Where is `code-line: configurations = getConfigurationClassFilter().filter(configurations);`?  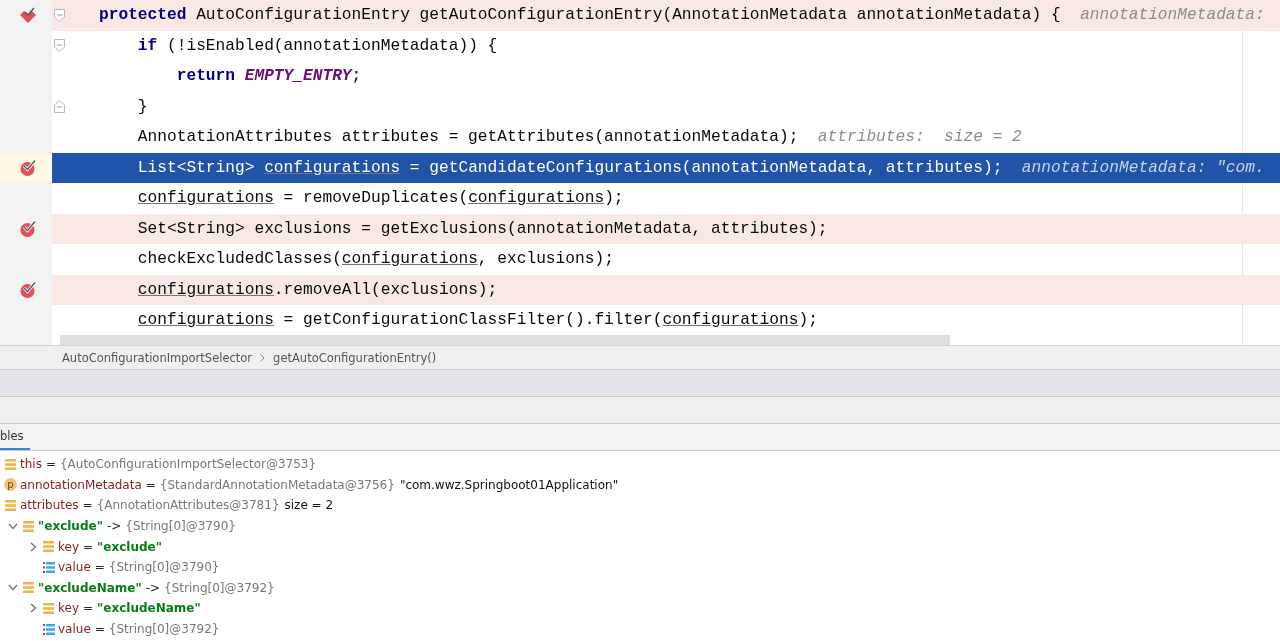
code-line: configurations = getConfigurationClassFilter().filter(configurations); is located at coordinates (477, 320).